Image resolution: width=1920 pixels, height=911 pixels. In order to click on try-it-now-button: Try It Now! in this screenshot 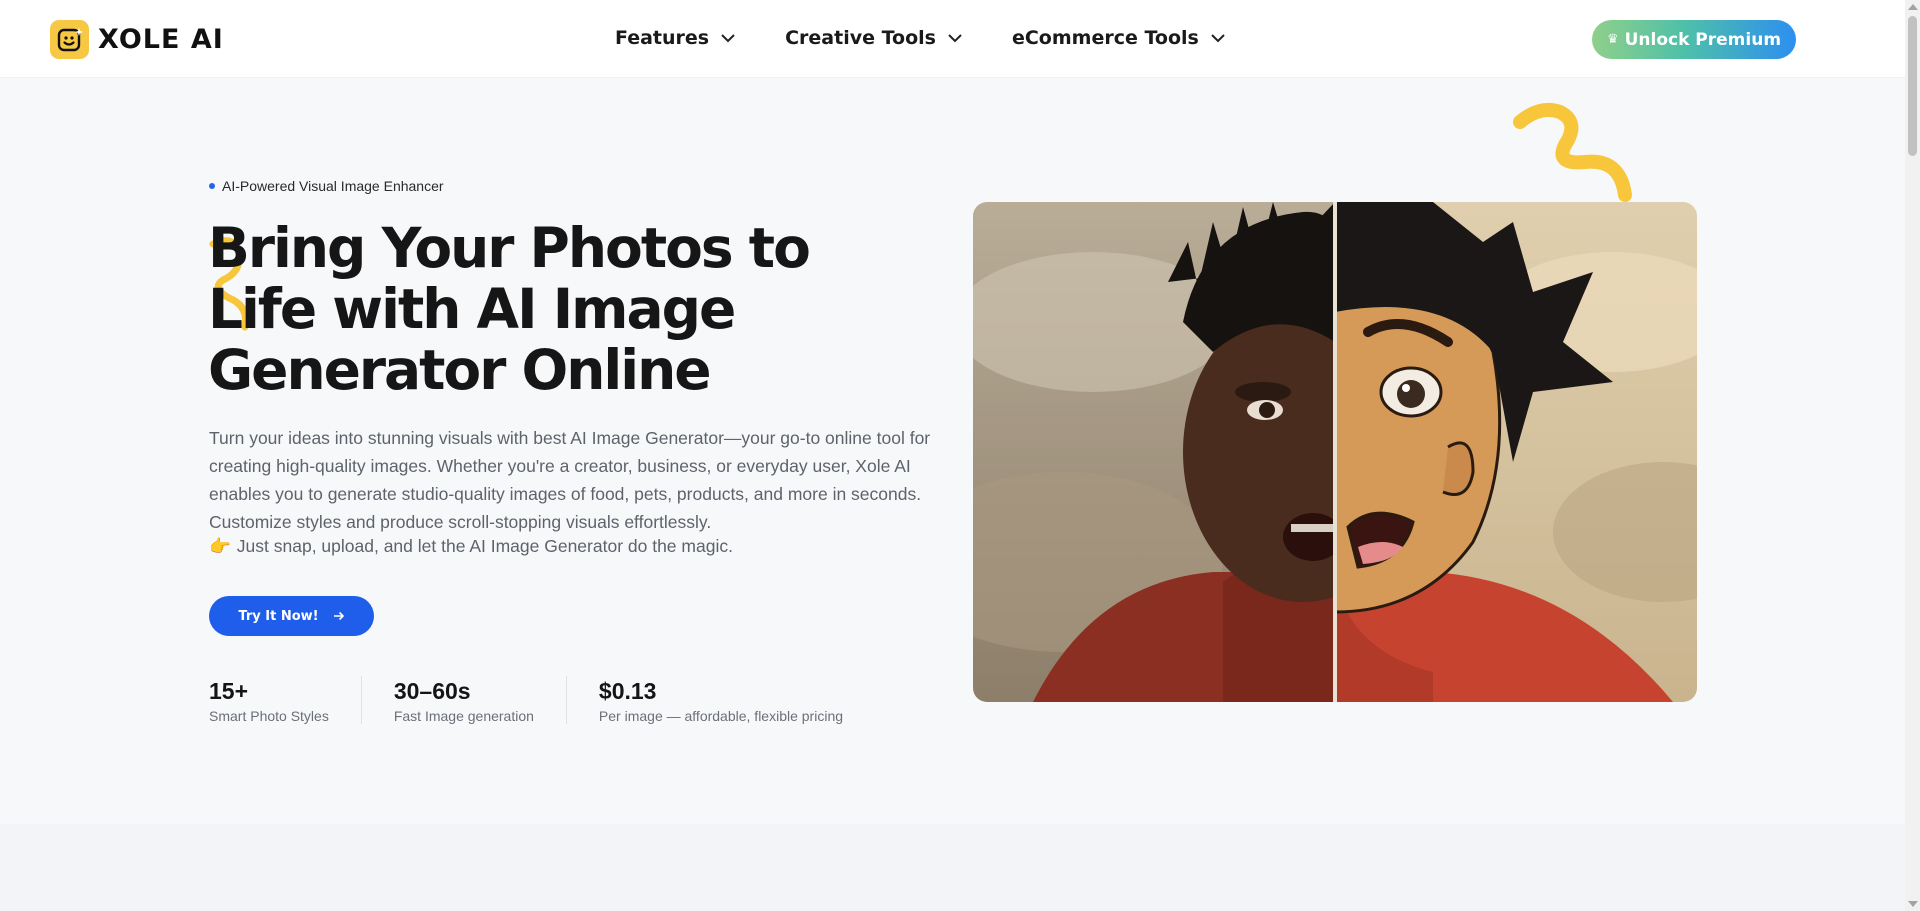, I will do `click(291, 616)`.